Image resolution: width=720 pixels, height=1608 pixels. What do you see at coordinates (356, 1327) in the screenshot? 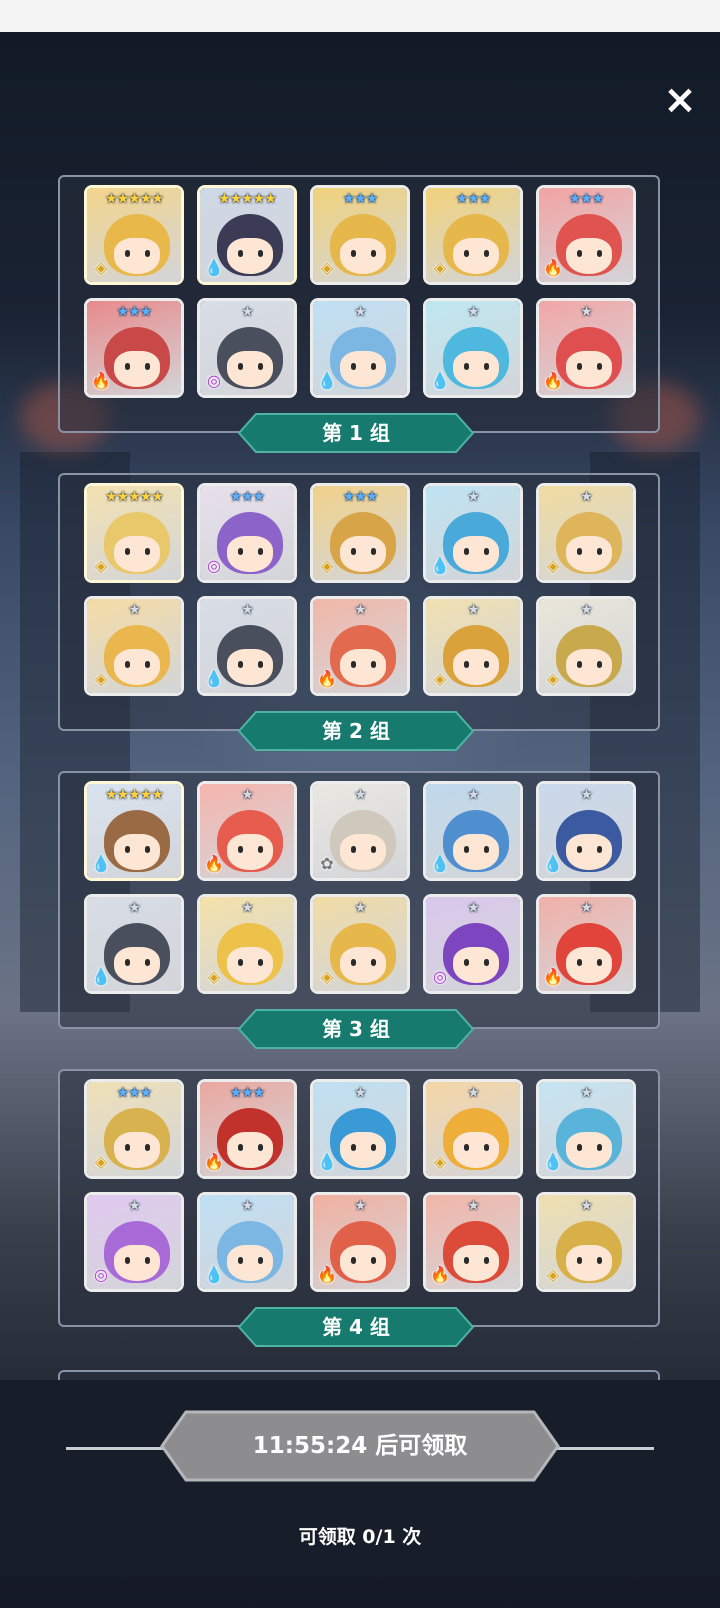
I see `group-label-text: 第 4 组` at bounding box center [356, 1327].